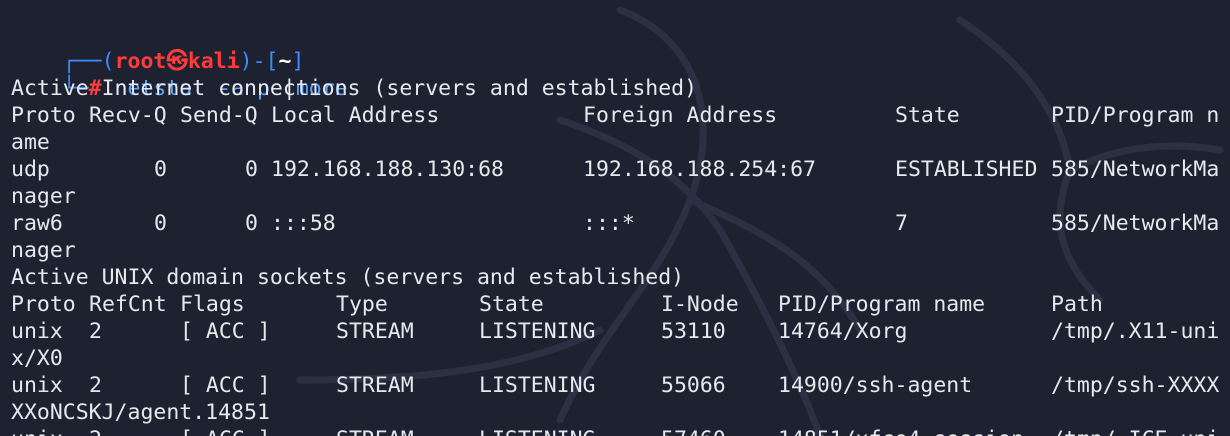 The image size is (1230, 436). I want to click on row-local: :::58, so click(303, 223).